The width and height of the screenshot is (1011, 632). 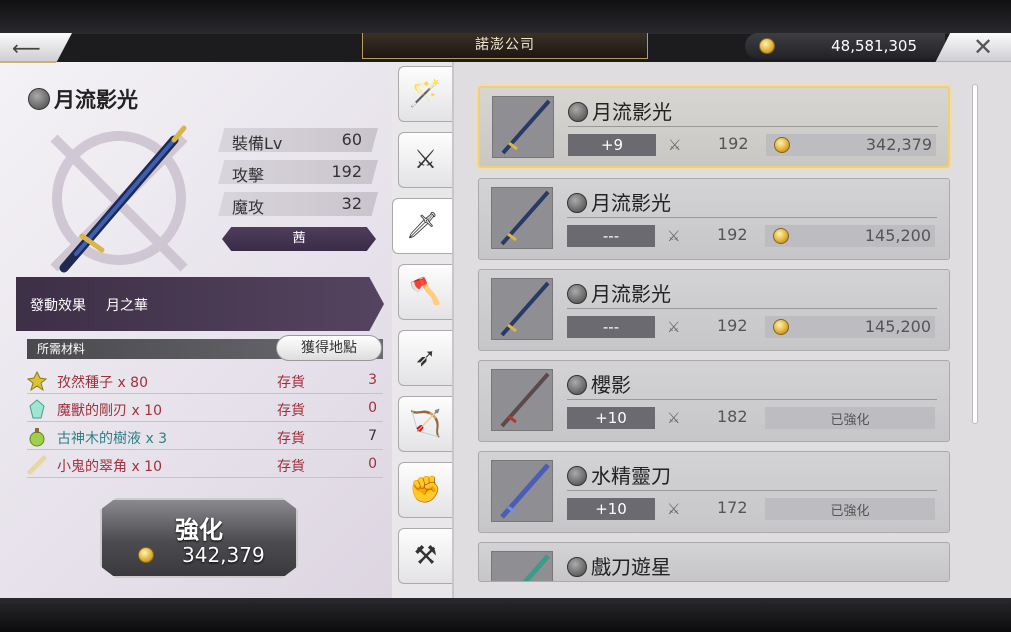 What do you see at coordinates (205, 437) in the screenshot?
I see `material-row: 古神木的樹液 x 3 存貨 7` at bounding box center [205, 437].